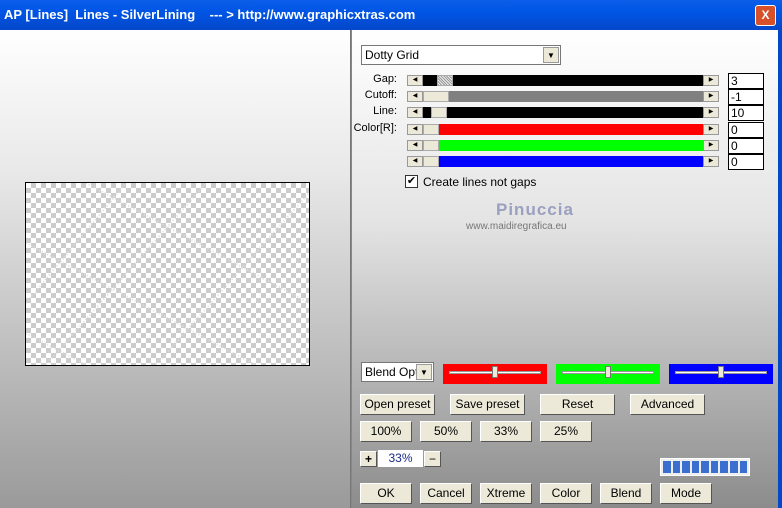 The width and height of the screenshot is (782, 508). I want to click on preset-dropdown: Dotty Grid ▼, so click(461, 55).